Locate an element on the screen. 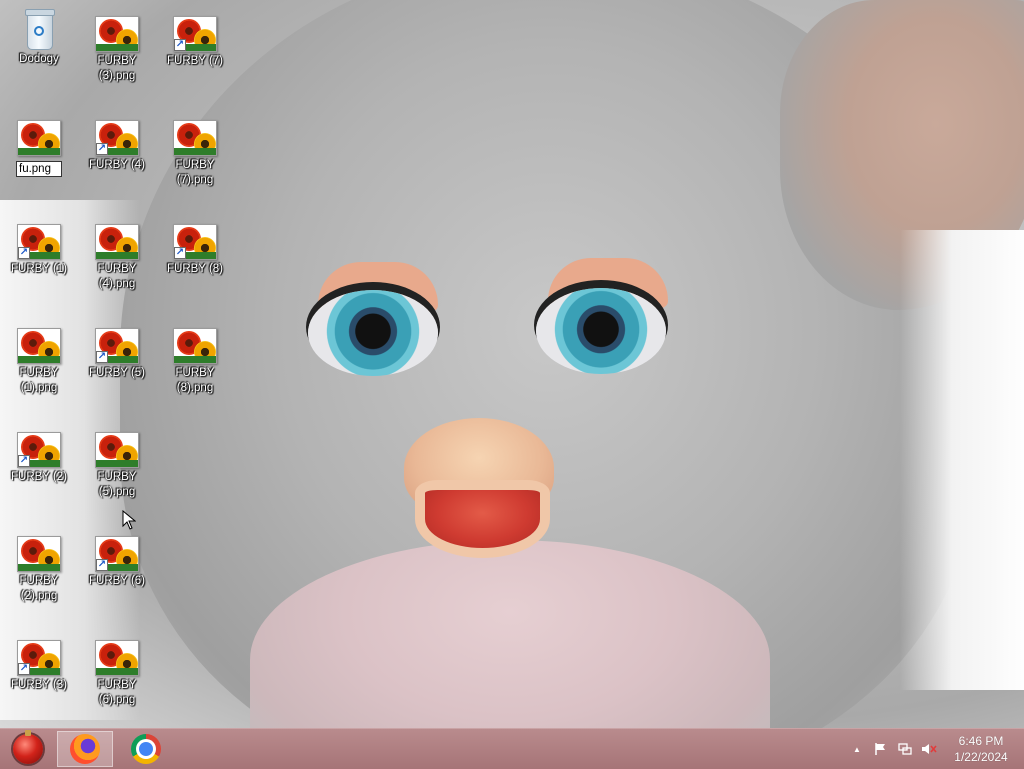  desktop-icon-furby-2: ↗ FURBY (2) is located at coordinates (39, 458).